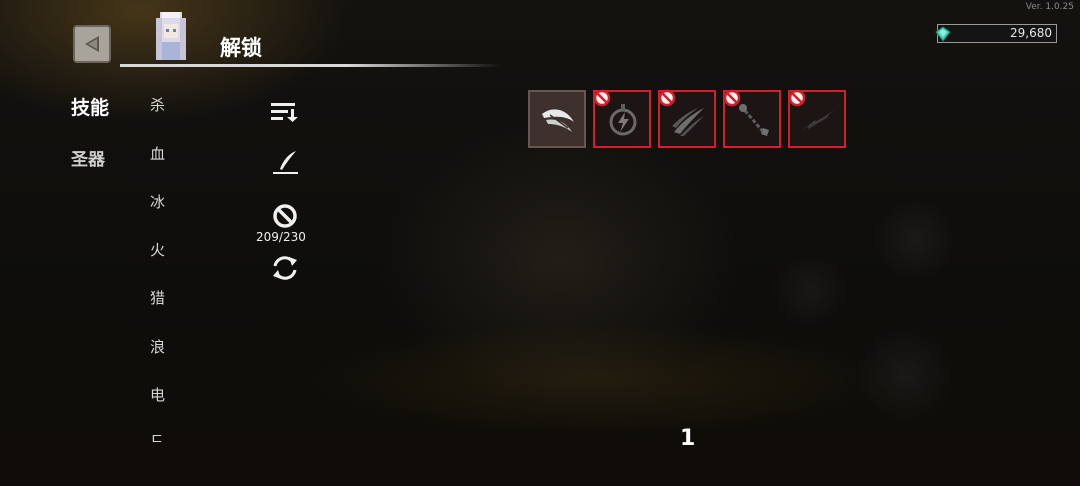  Describe the element at coordinates (1031, 33) in the screenshot. I see `currency-value: 29,680` at that location.